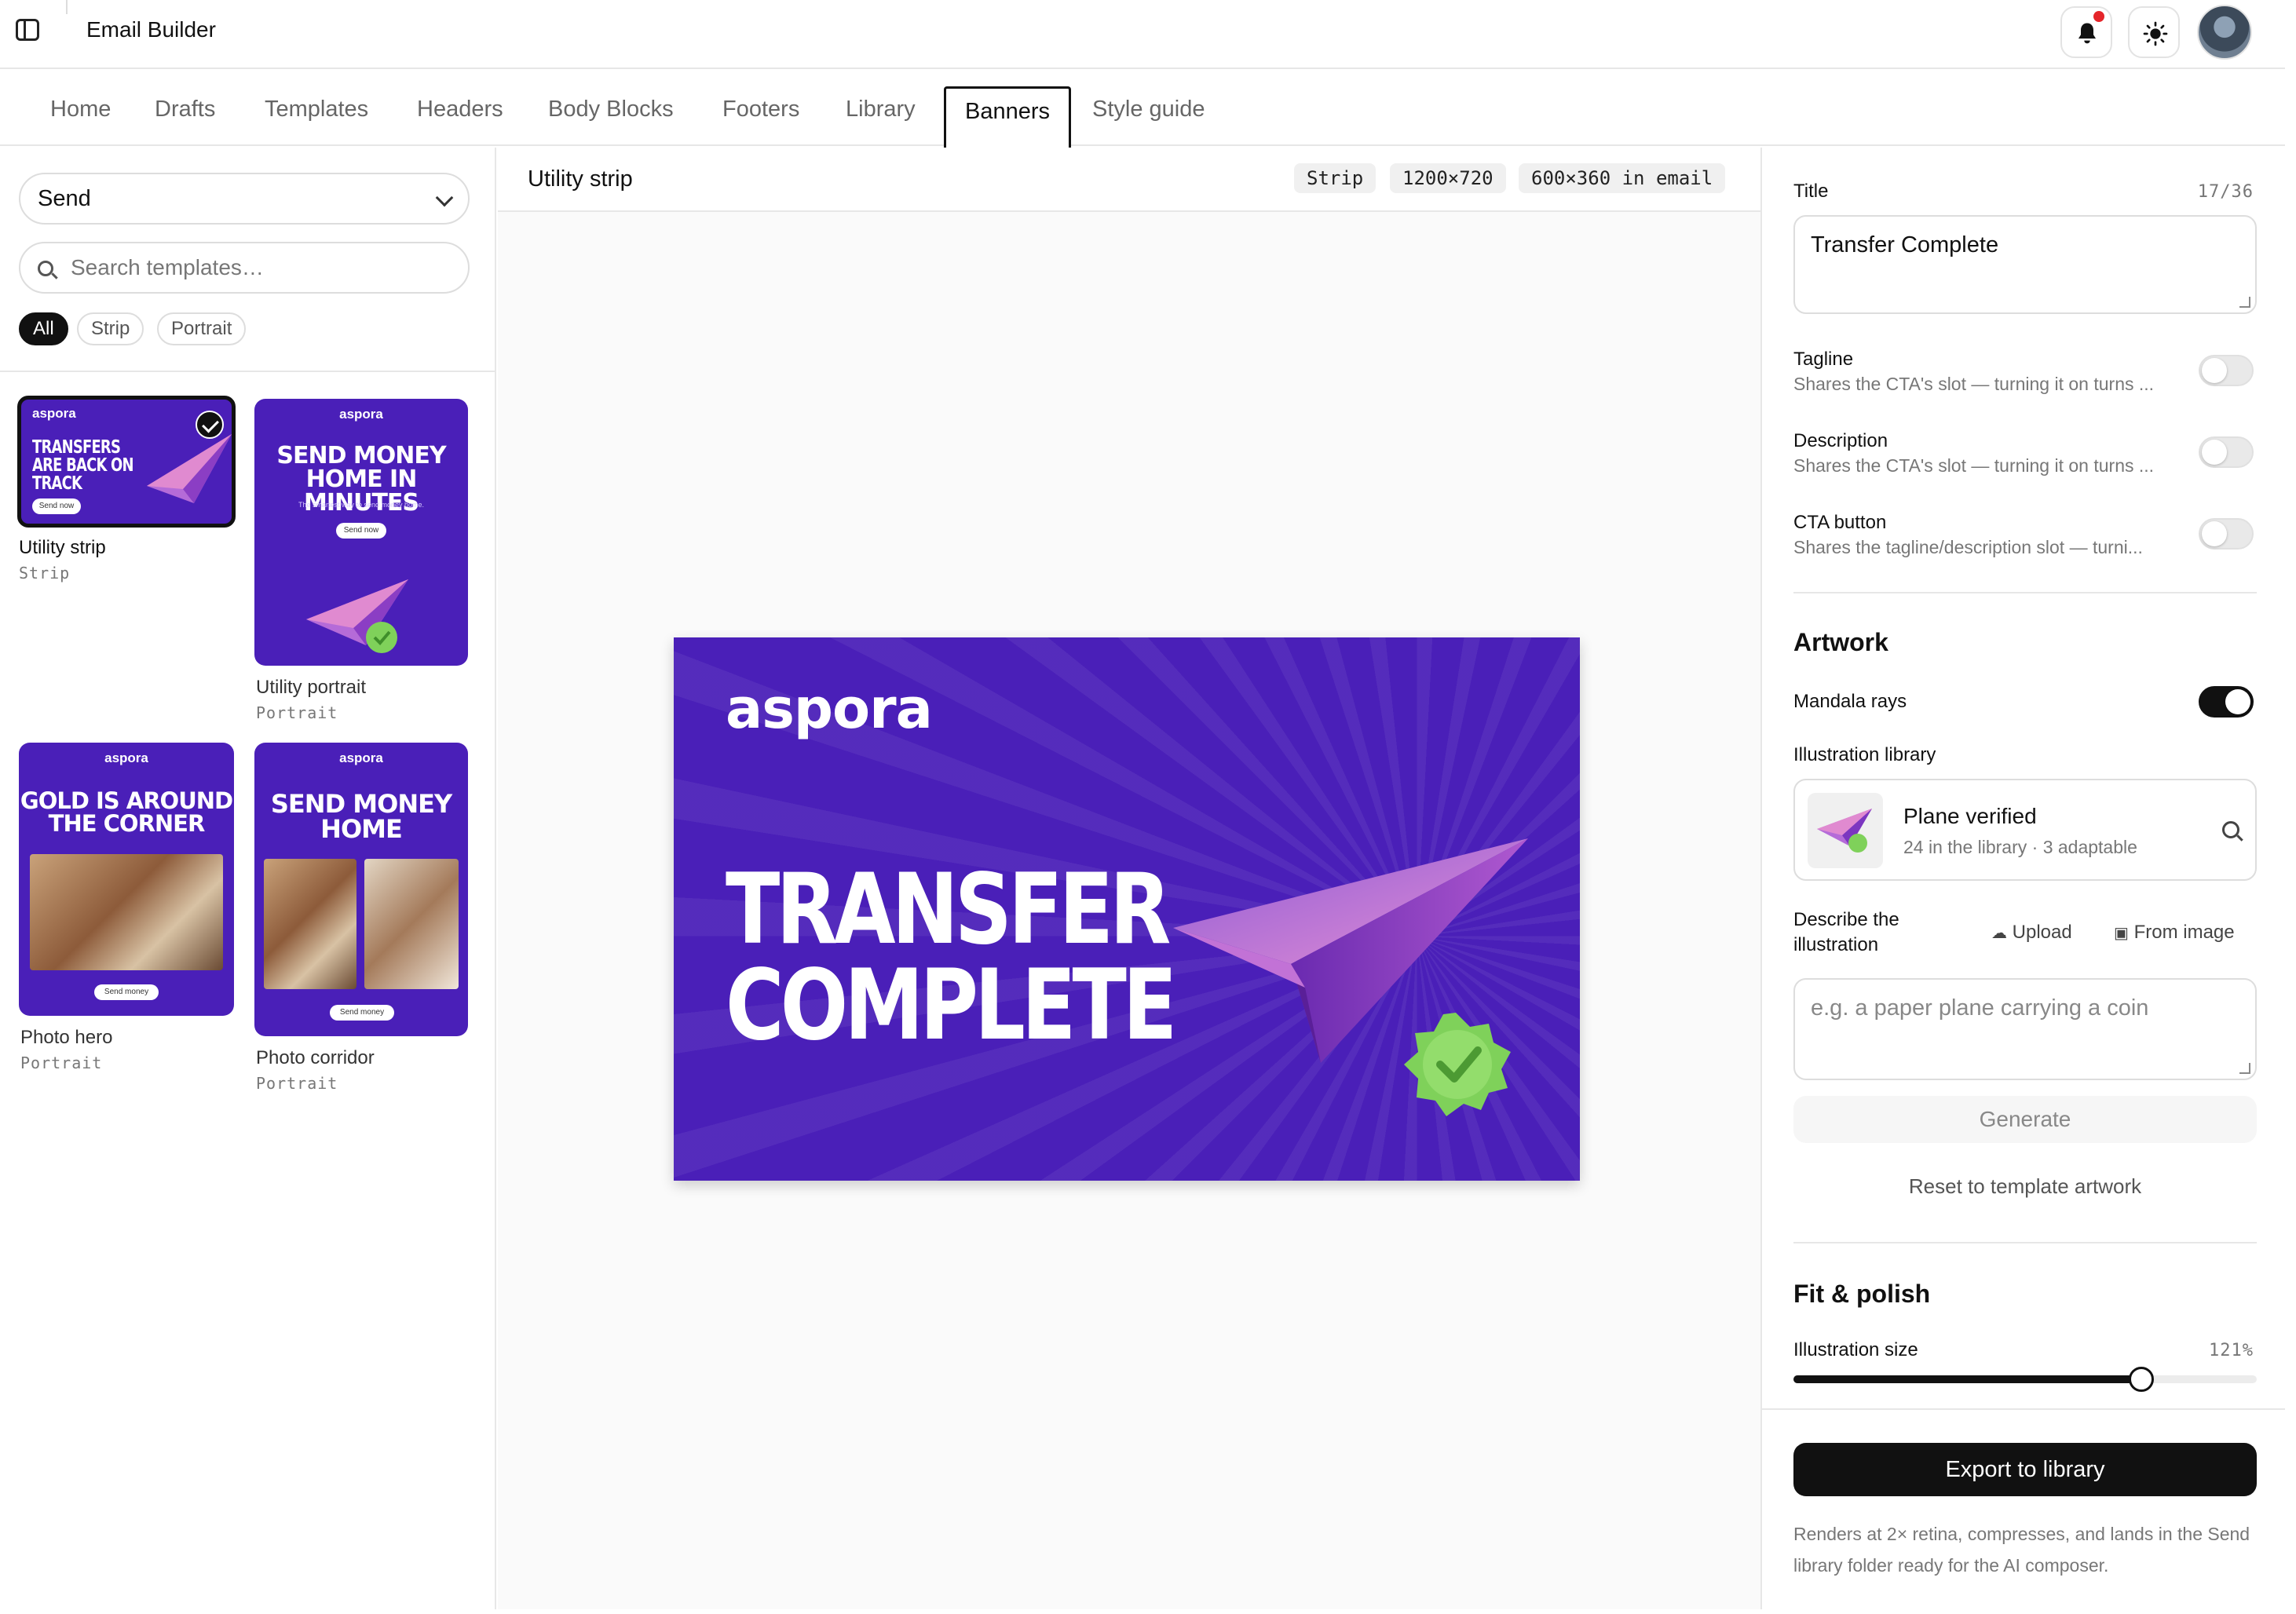  I want to click on tab-body-blocks: Body Blocks, so click(611, 116).